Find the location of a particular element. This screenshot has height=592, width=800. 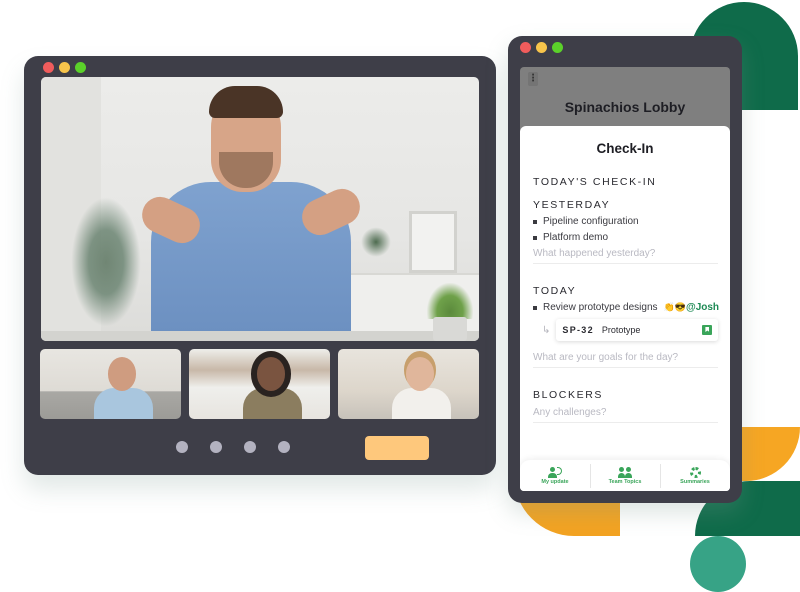

linked-ticket: SP-32 Prototype is located at coordinates (637, 330).